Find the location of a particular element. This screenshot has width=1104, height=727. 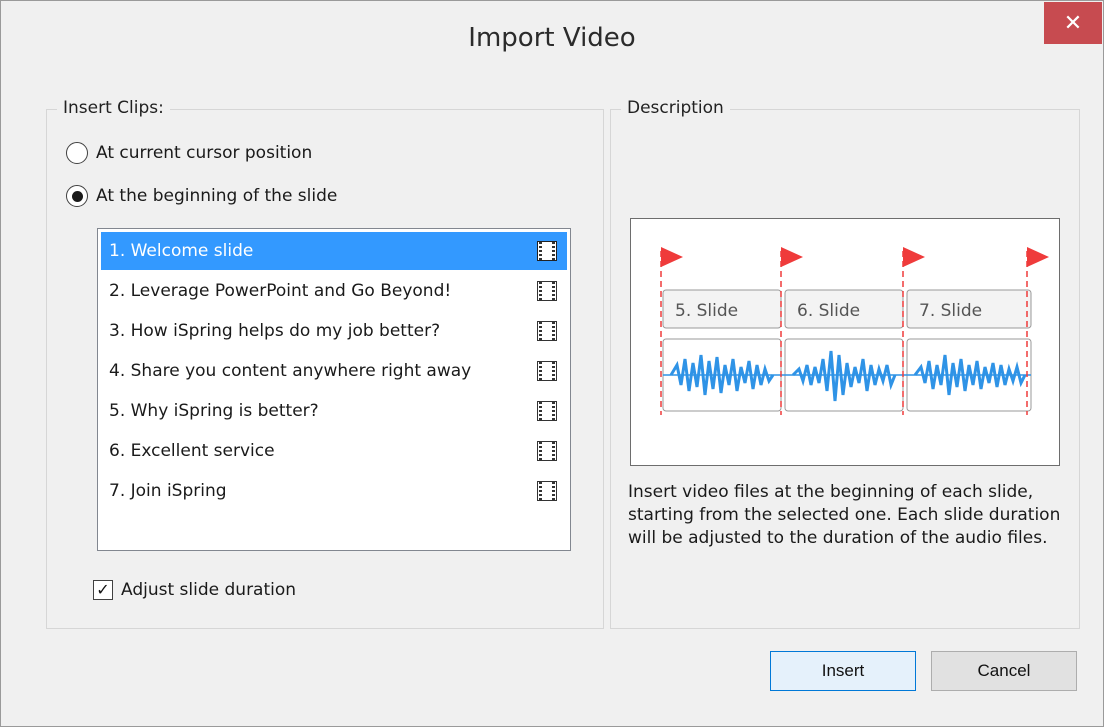

radio-cursor-position: At current cursor position is located at coordinates (189, 153).